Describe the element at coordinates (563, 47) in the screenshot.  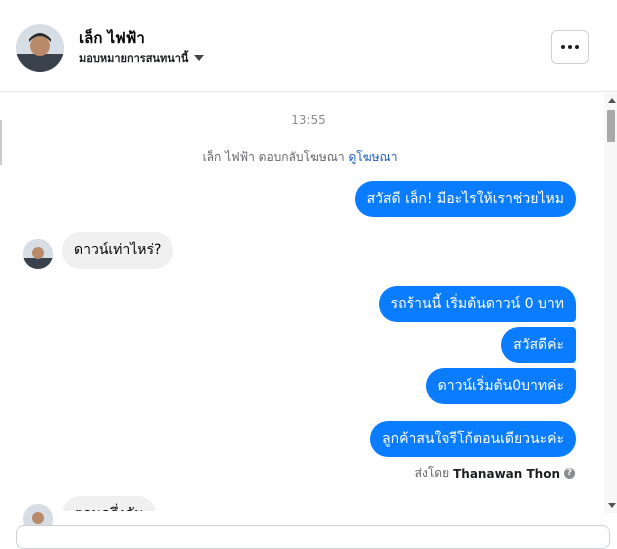
I see `ellipsis-icon` at that location.